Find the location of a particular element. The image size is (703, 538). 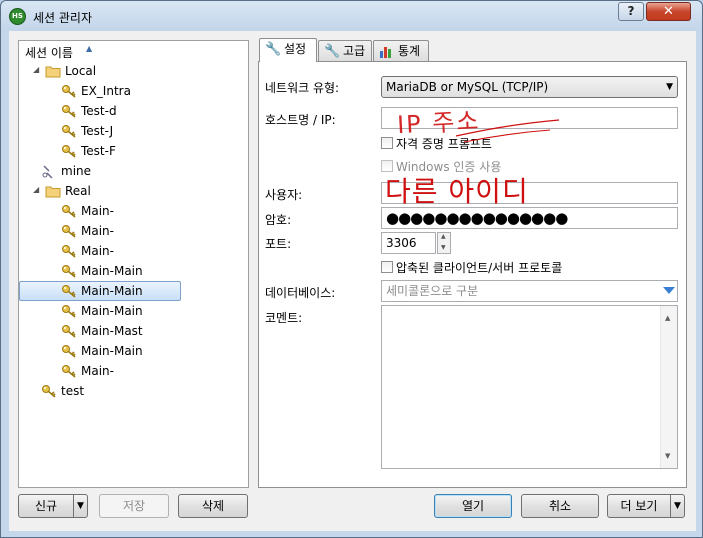

tree-session-item: Test-F is located at coordinates (133, 151).